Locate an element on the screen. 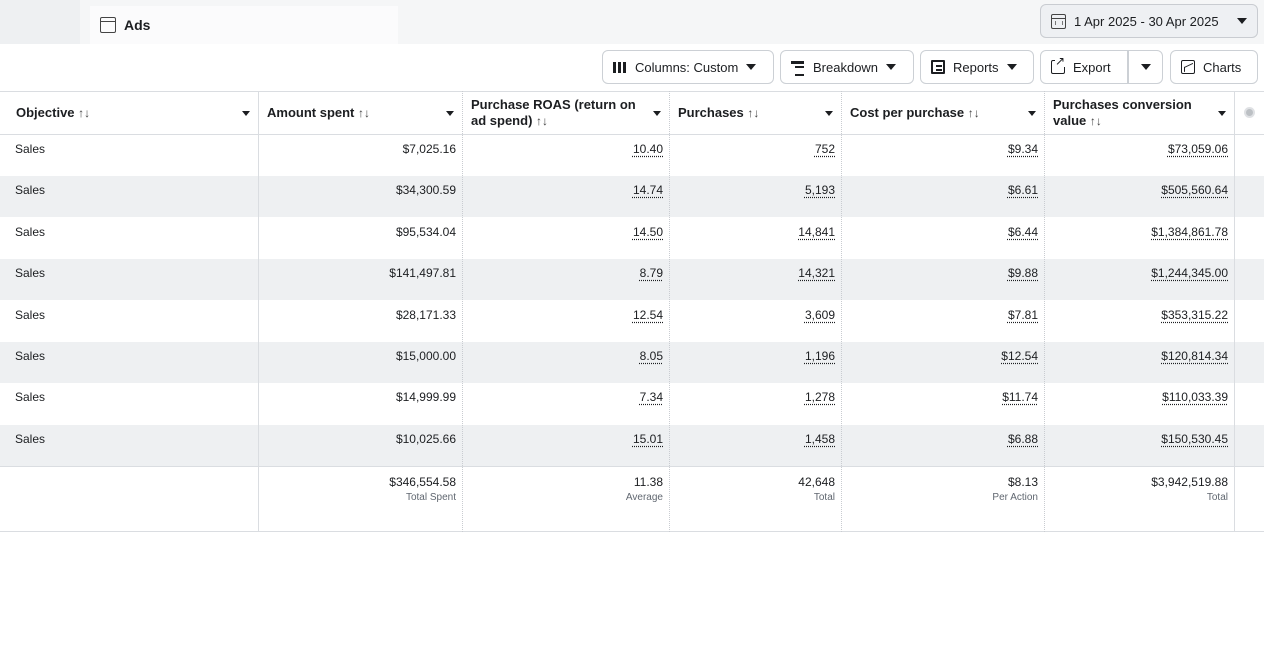  cell-value: $6.88 is located at coordinates (1023, 439).